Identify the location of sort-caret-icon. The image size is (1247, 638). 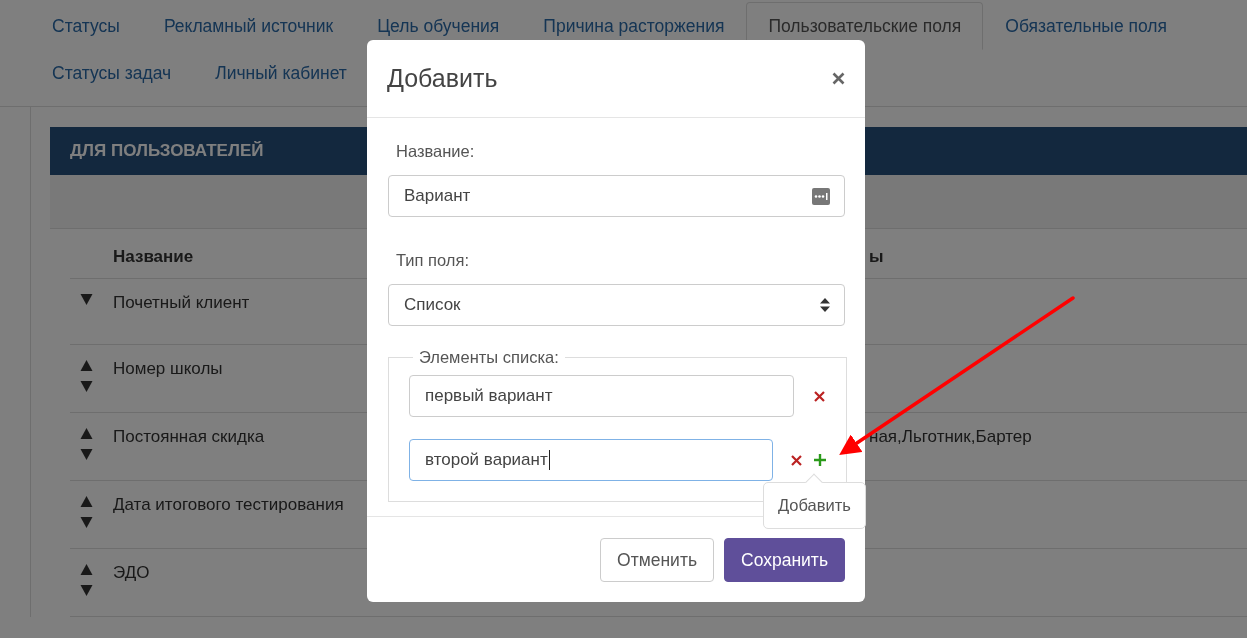
(825, 305).